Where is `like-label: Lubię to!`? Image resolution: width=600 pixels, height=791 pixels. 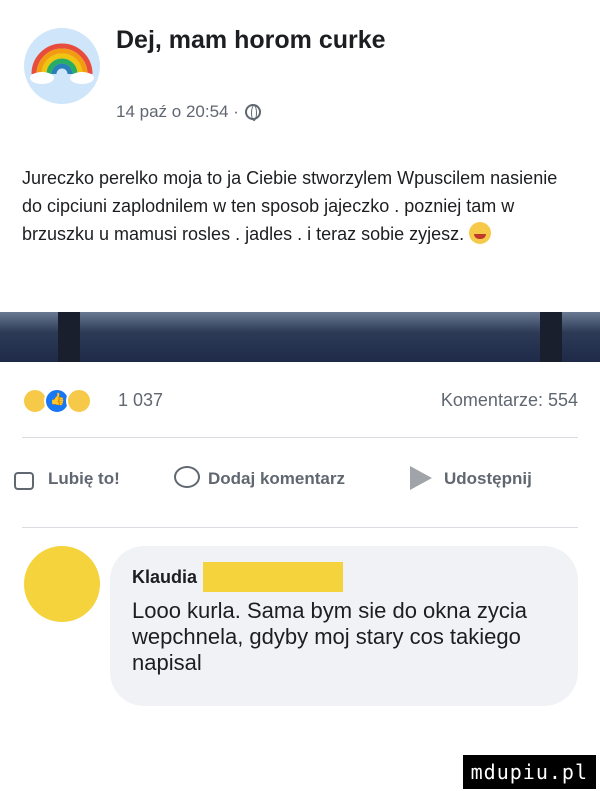 like-label: Lubię to! is located at coordinates (84, 478).